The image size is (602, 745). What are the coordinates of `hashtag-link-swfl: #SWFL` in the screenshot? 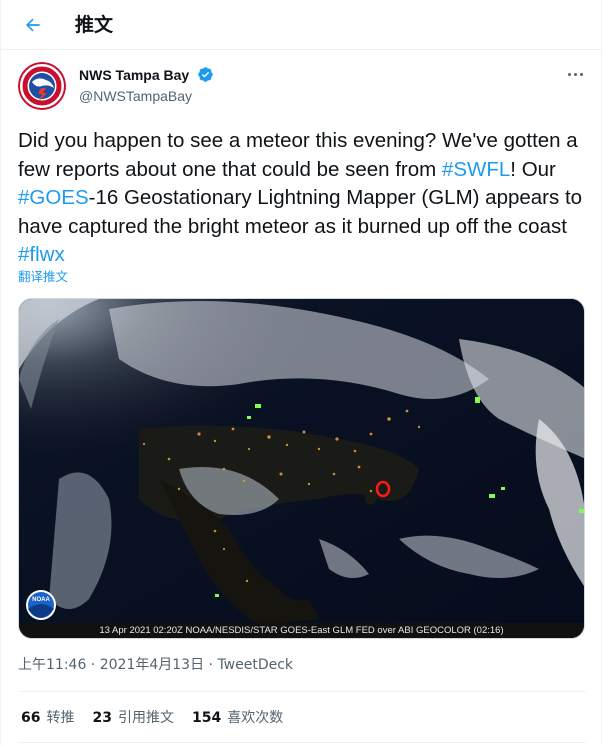 It's located at (476, 169).